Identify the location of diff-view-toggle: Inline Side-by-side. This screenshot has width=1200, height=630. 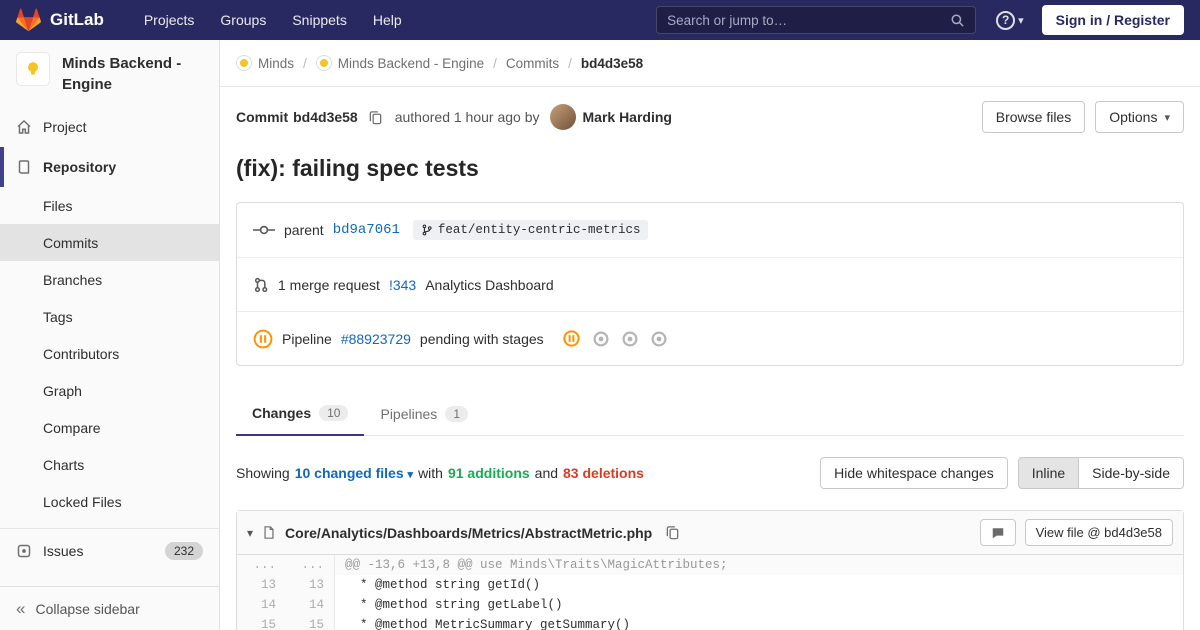
(1100, 473).